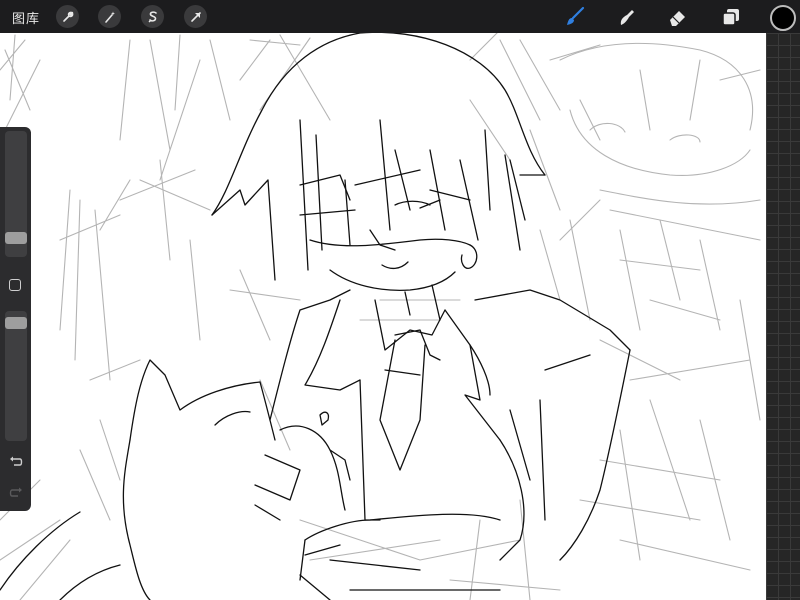 This screenshot has width=800, height=600. Describe the element at coordinates (16, 323) in the screenshot. I see `opacity-thumb` at that location.